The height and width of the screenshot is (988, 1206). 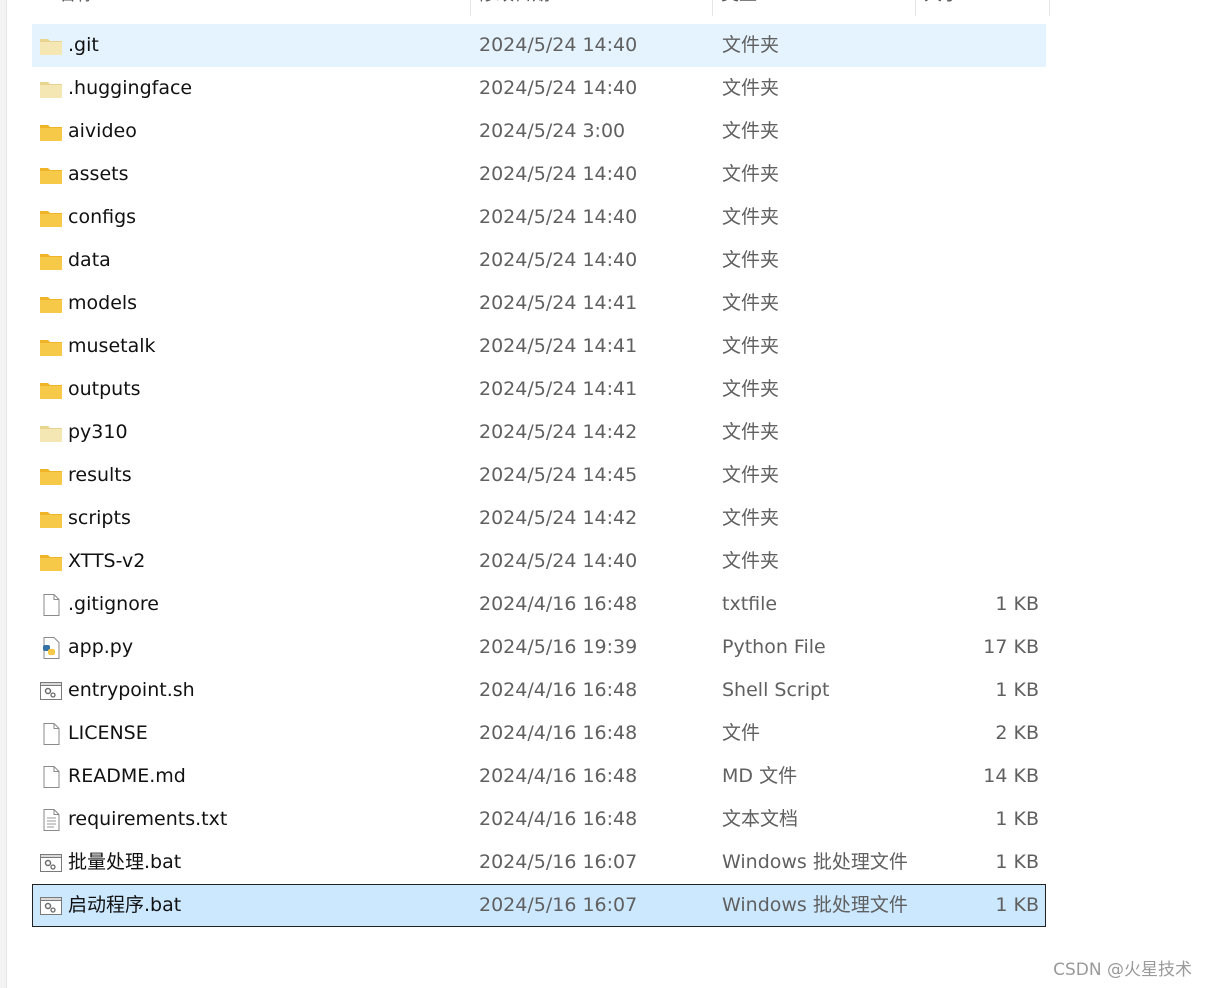 I want to click on text-file-icon, so click(x=51, y=820).